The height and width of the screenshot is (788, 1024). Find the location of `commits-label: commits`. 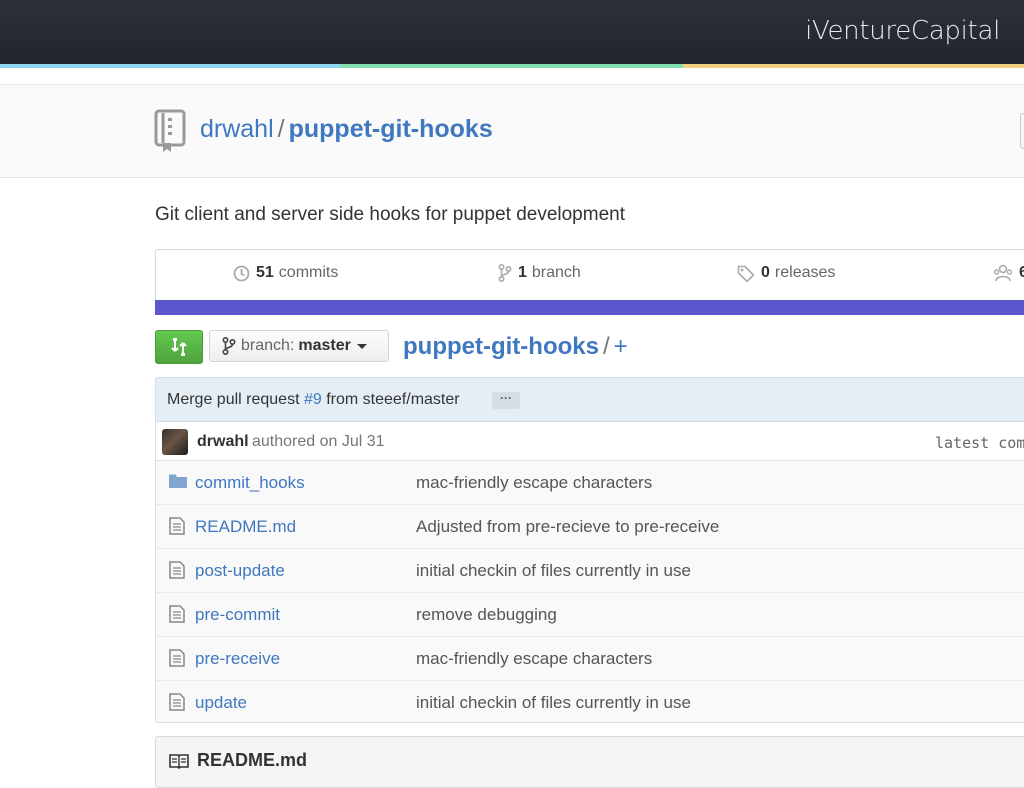

commits-label: commits is located at coordinates (308, 272).